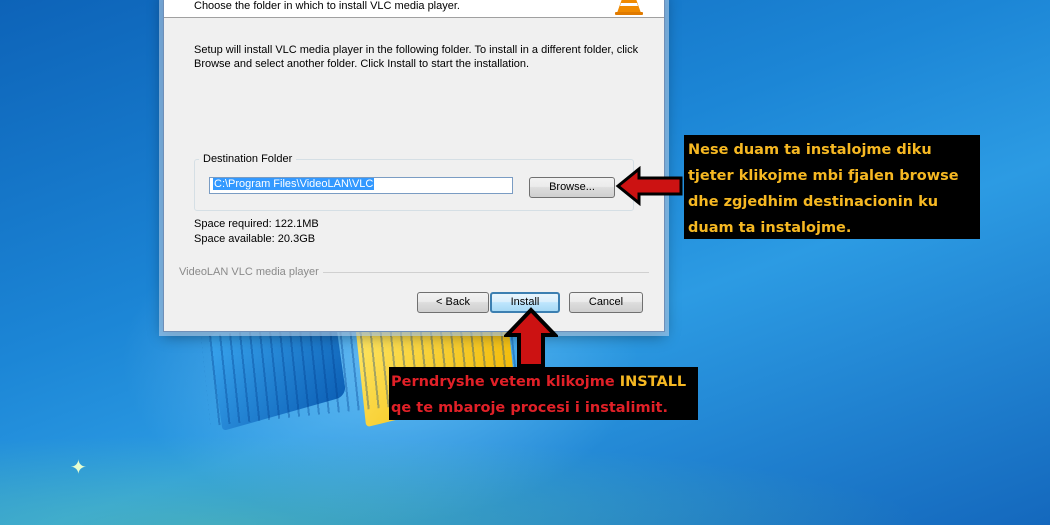  What do you see at coordinates (530, 408) in the screenshot?
I see `install-note-part2: qe te mbaroje procesi i instalimit.` at bounding box center [530, 408].